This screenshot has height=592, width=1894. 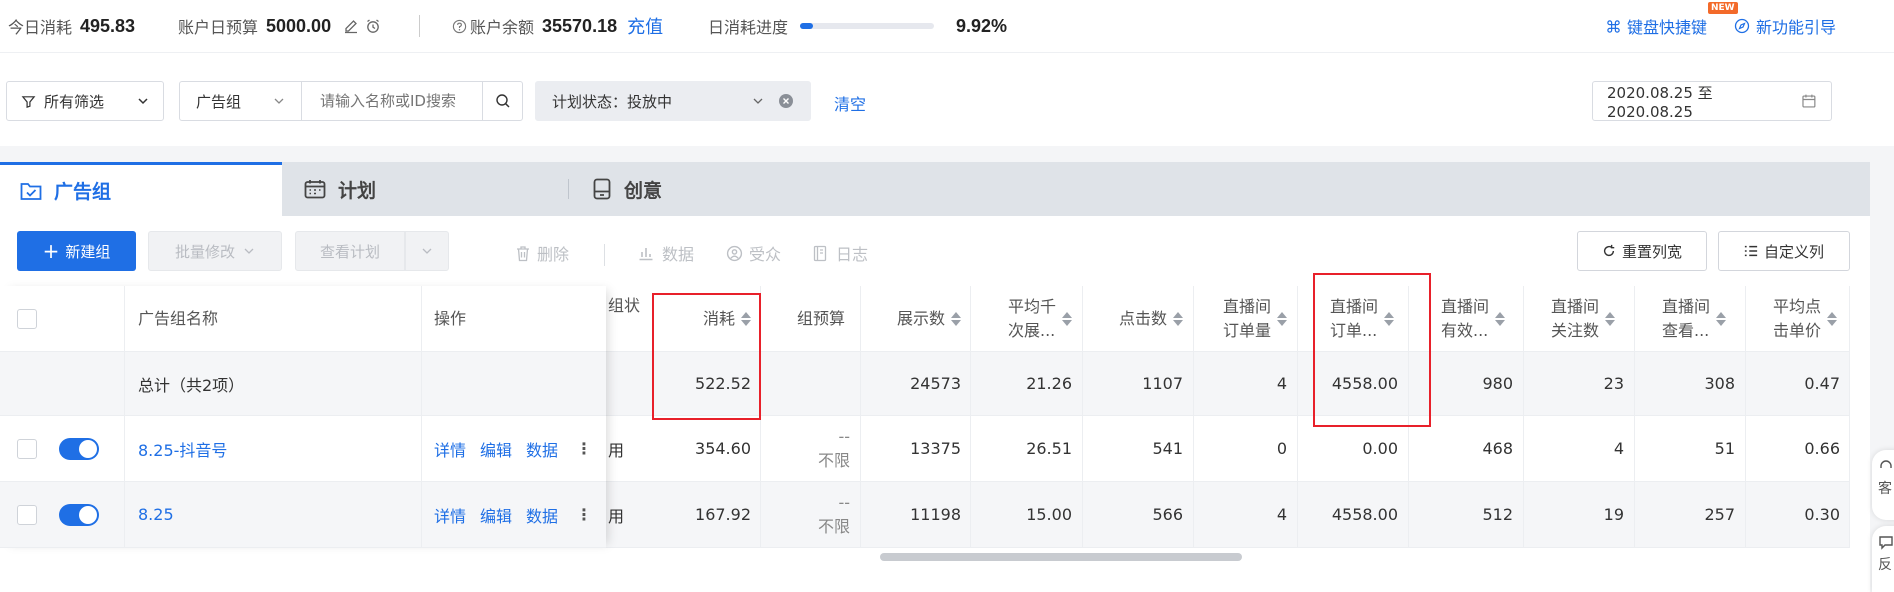 What do you see at coordinates (1026, 515) in the screenshot?
I see `row-cpm: 15.00` at bounding box center [1026, 515].